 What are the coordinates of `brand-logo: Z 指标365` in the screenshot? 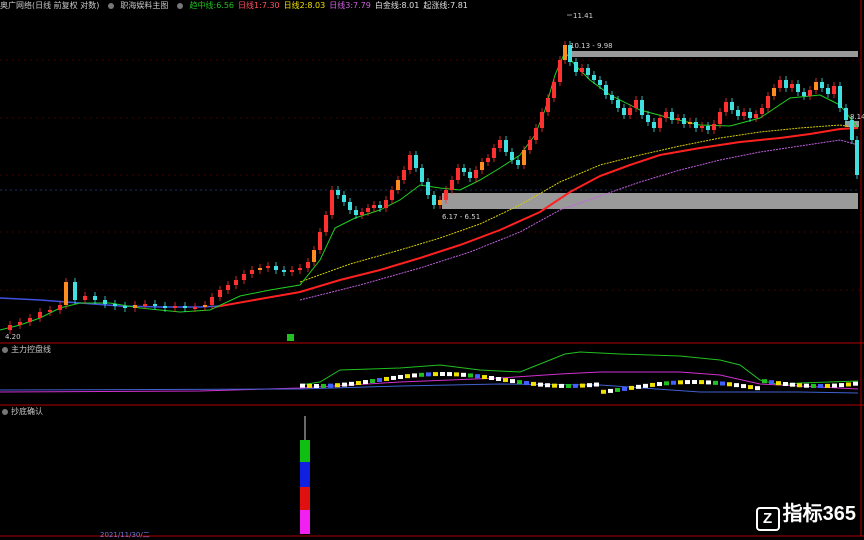 It's located at (805, 514).